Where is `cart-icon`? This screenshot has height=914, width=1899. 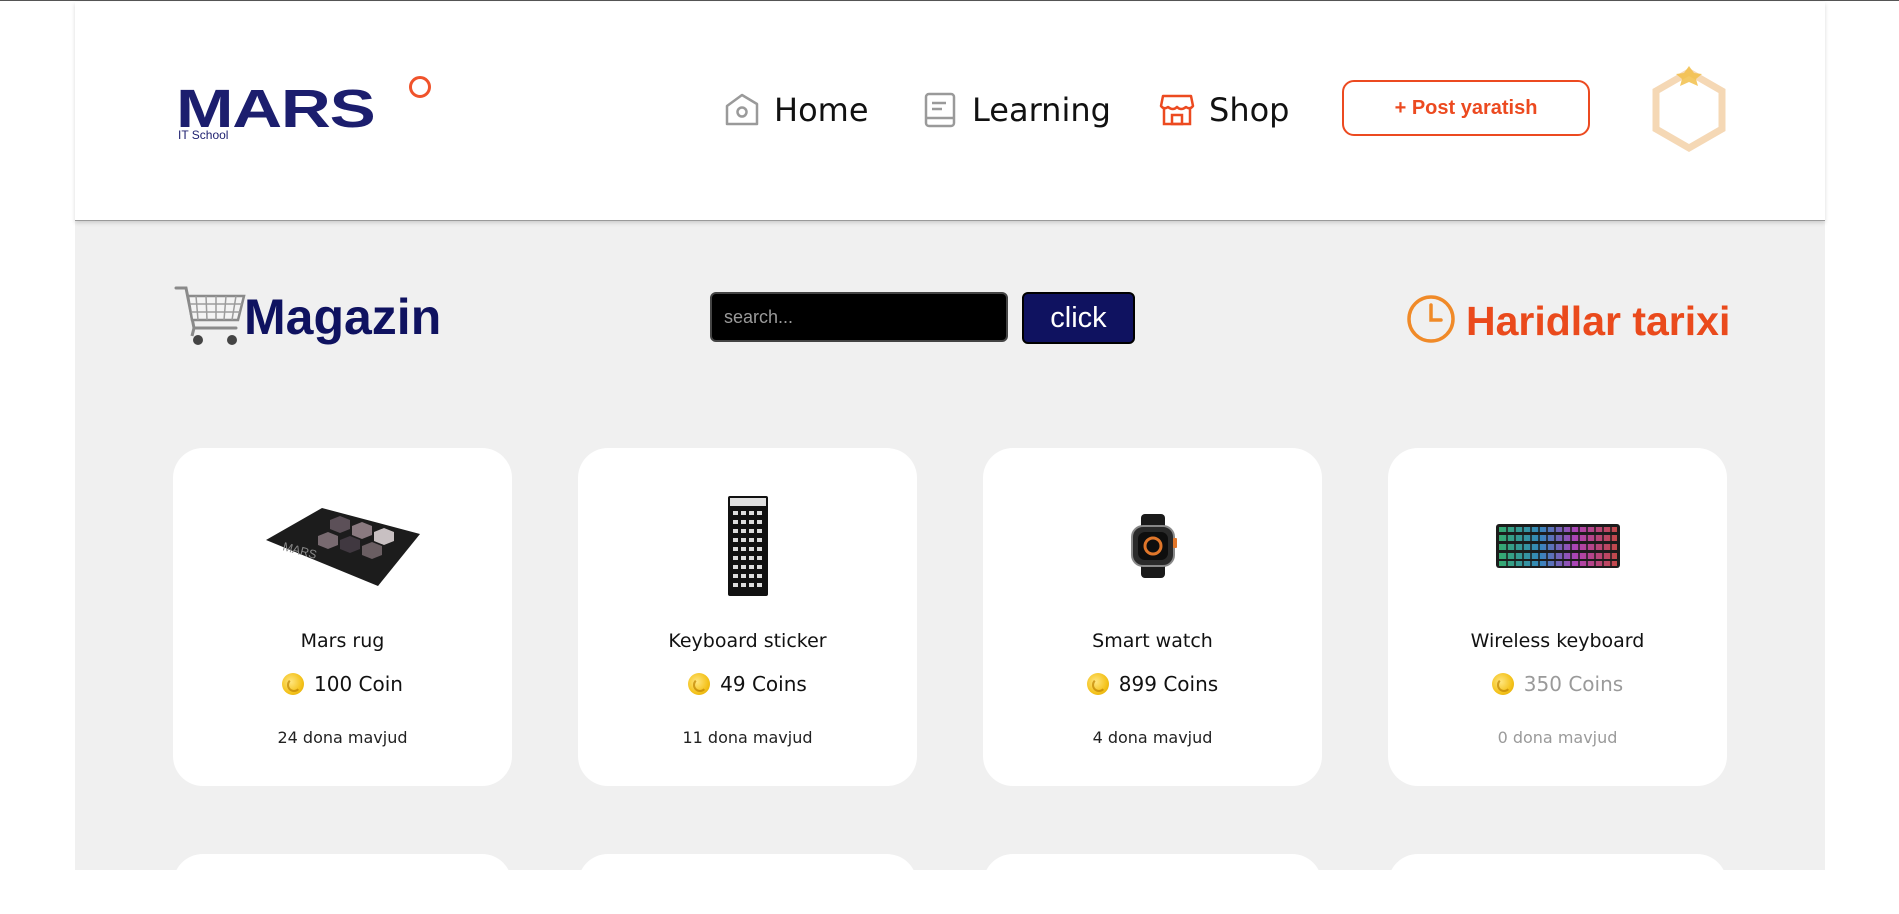 cart-icon is located at coordinates (211, 318).